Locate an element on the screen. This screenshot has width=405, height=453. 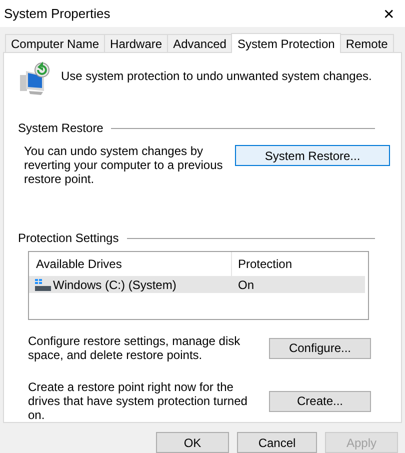
close-button: ✕ is located at coordinates (389, 13).